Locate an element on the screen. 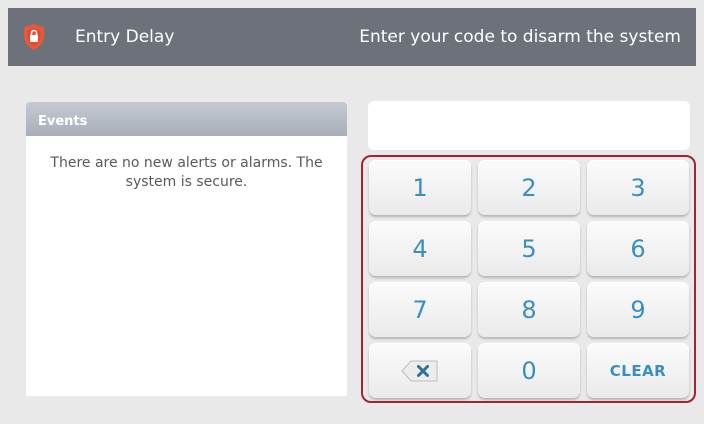 Image resolution: width=704 pixels, height=424 pixels. key-6: 6 is located at coordinates (638, 248).